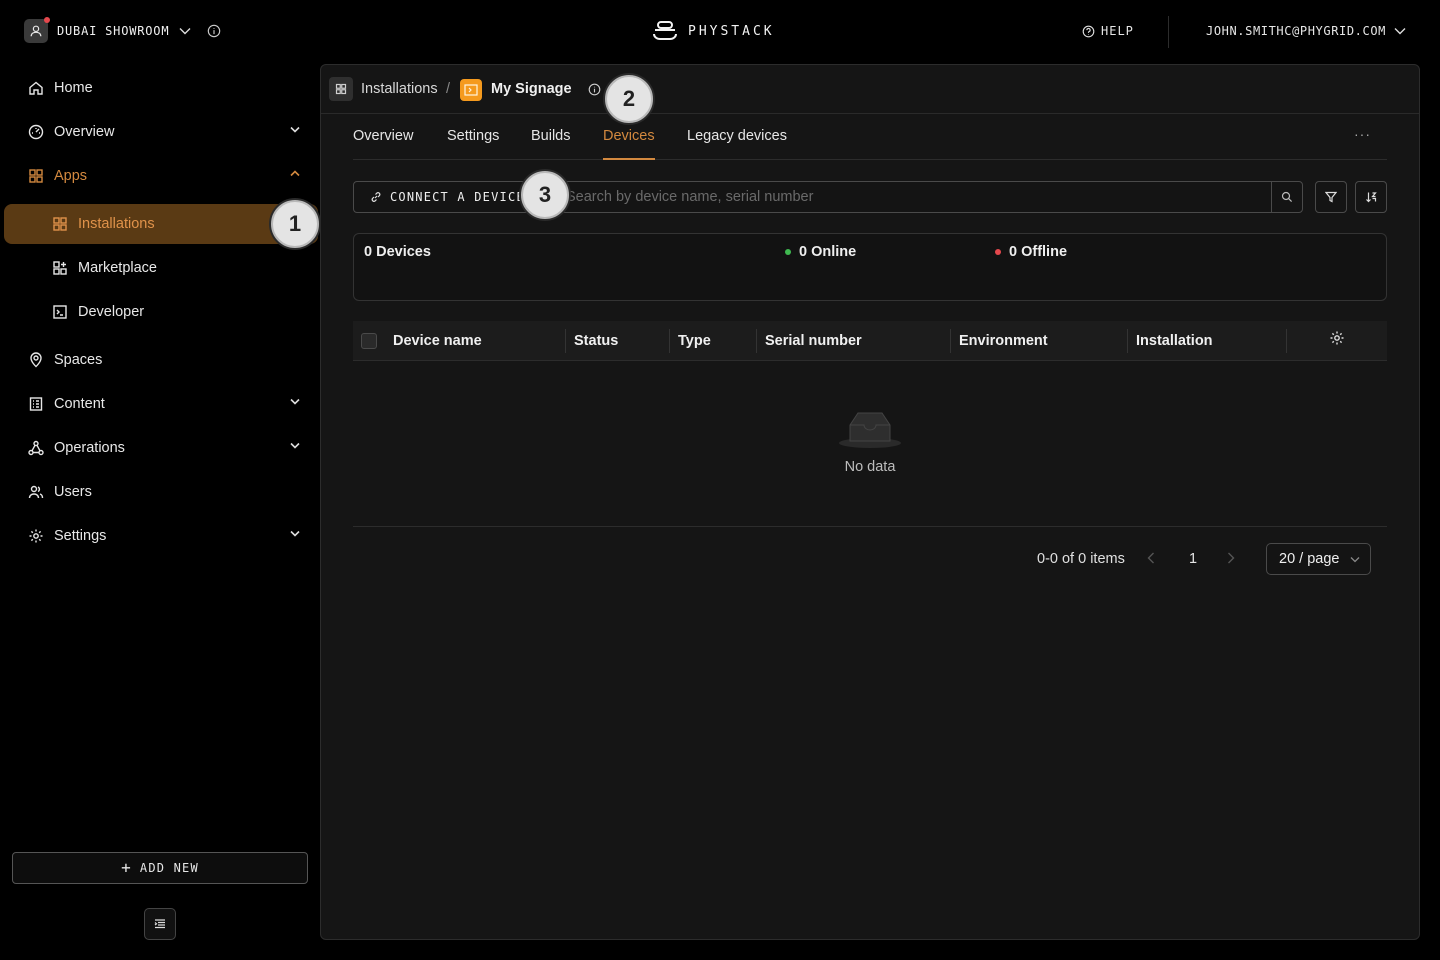  I want to click on search-input, so click(907, 197).